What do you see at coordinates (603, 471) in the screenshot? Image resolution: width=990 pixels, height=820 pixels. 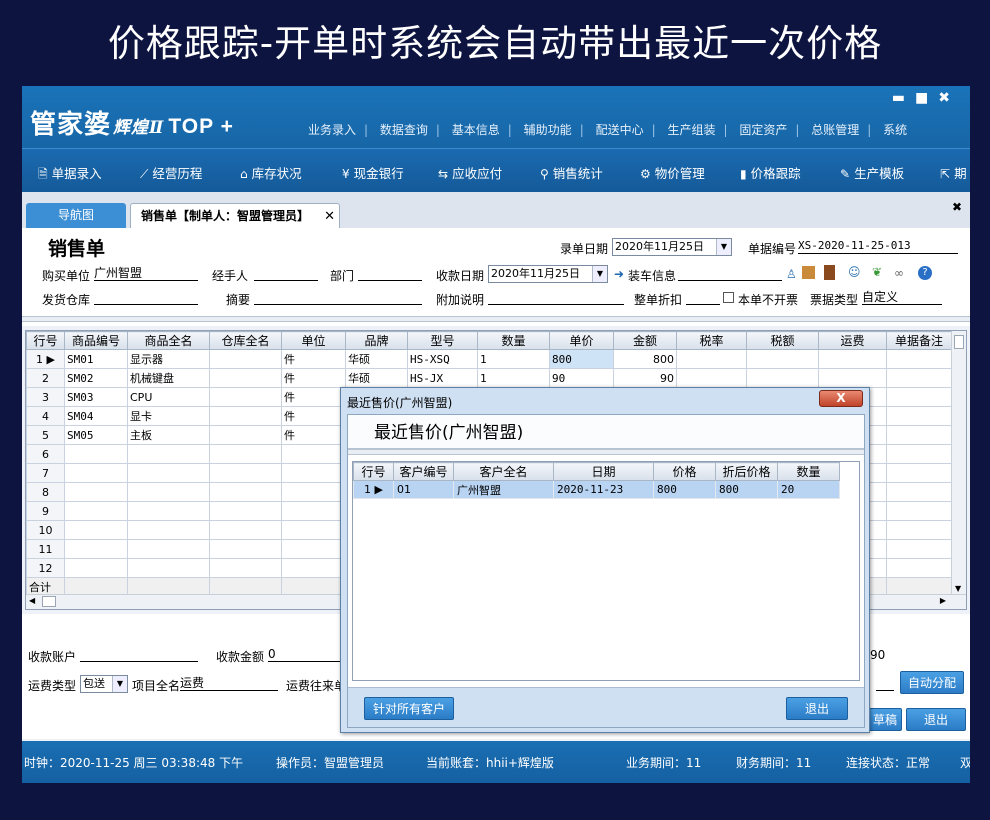 I see `column-header: 日期` at bounding box center [603, 471].